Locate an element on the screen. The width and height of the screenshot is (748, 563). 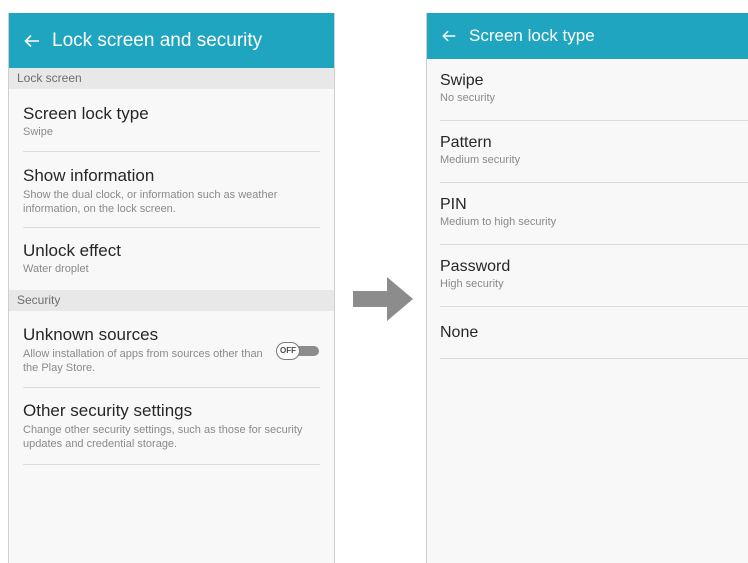
option-subtitle: Medium security is located at coordinates (480, 160).